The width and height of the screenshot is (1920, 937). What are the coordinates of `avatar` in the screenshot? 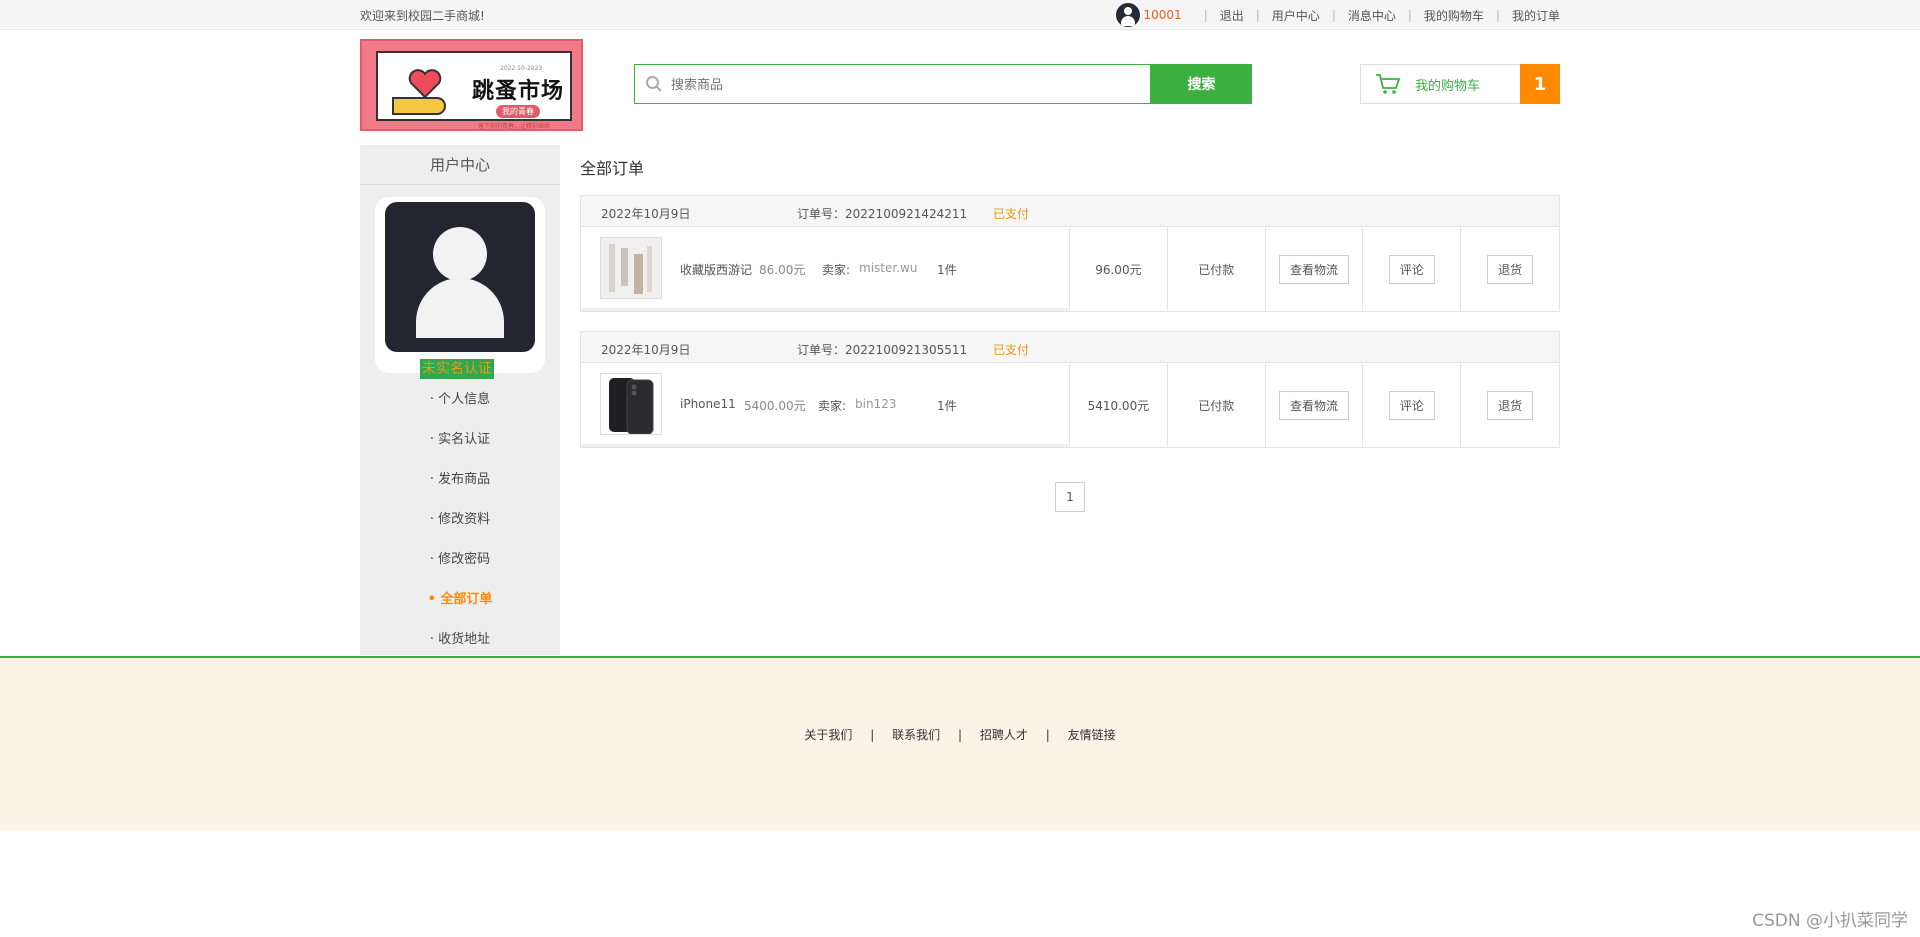 It's located at (460, 277).